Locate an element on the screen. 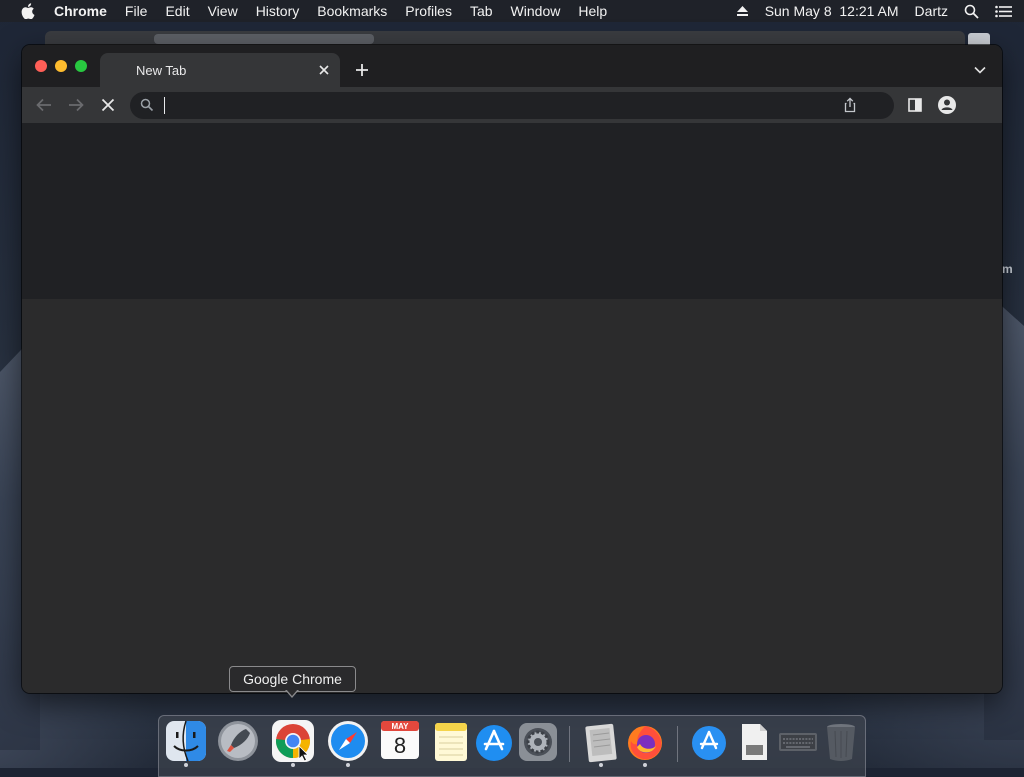  firefox-running-indicator is located at coordinates (645, 765).